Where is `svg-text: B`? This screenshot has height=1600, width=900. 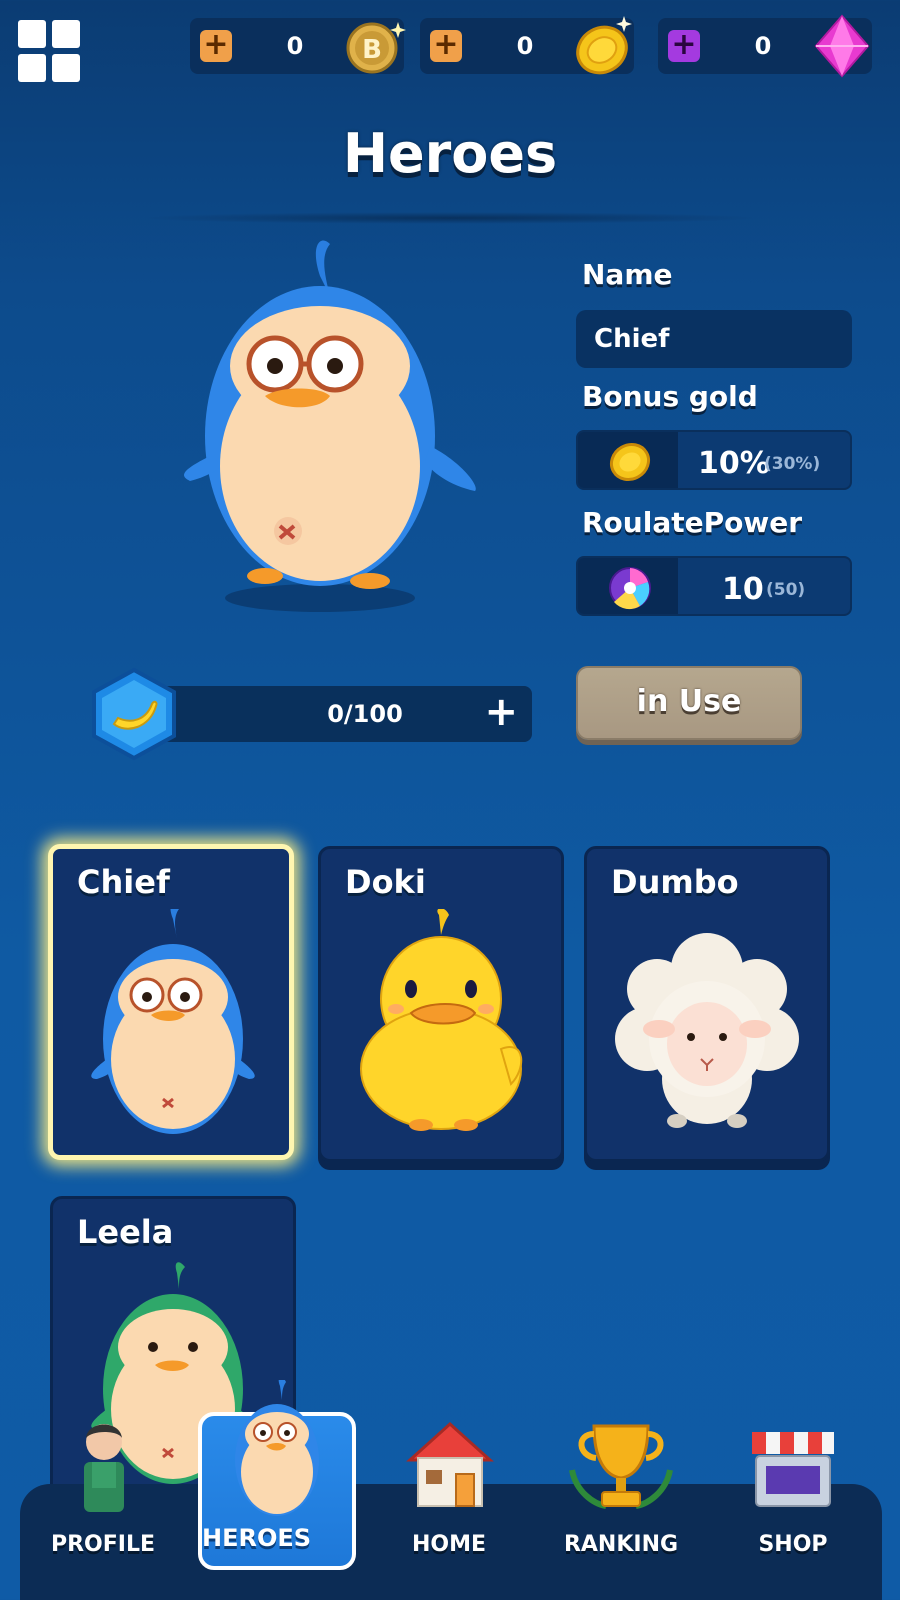
svg-text: B is located at coordinates (372, 50).